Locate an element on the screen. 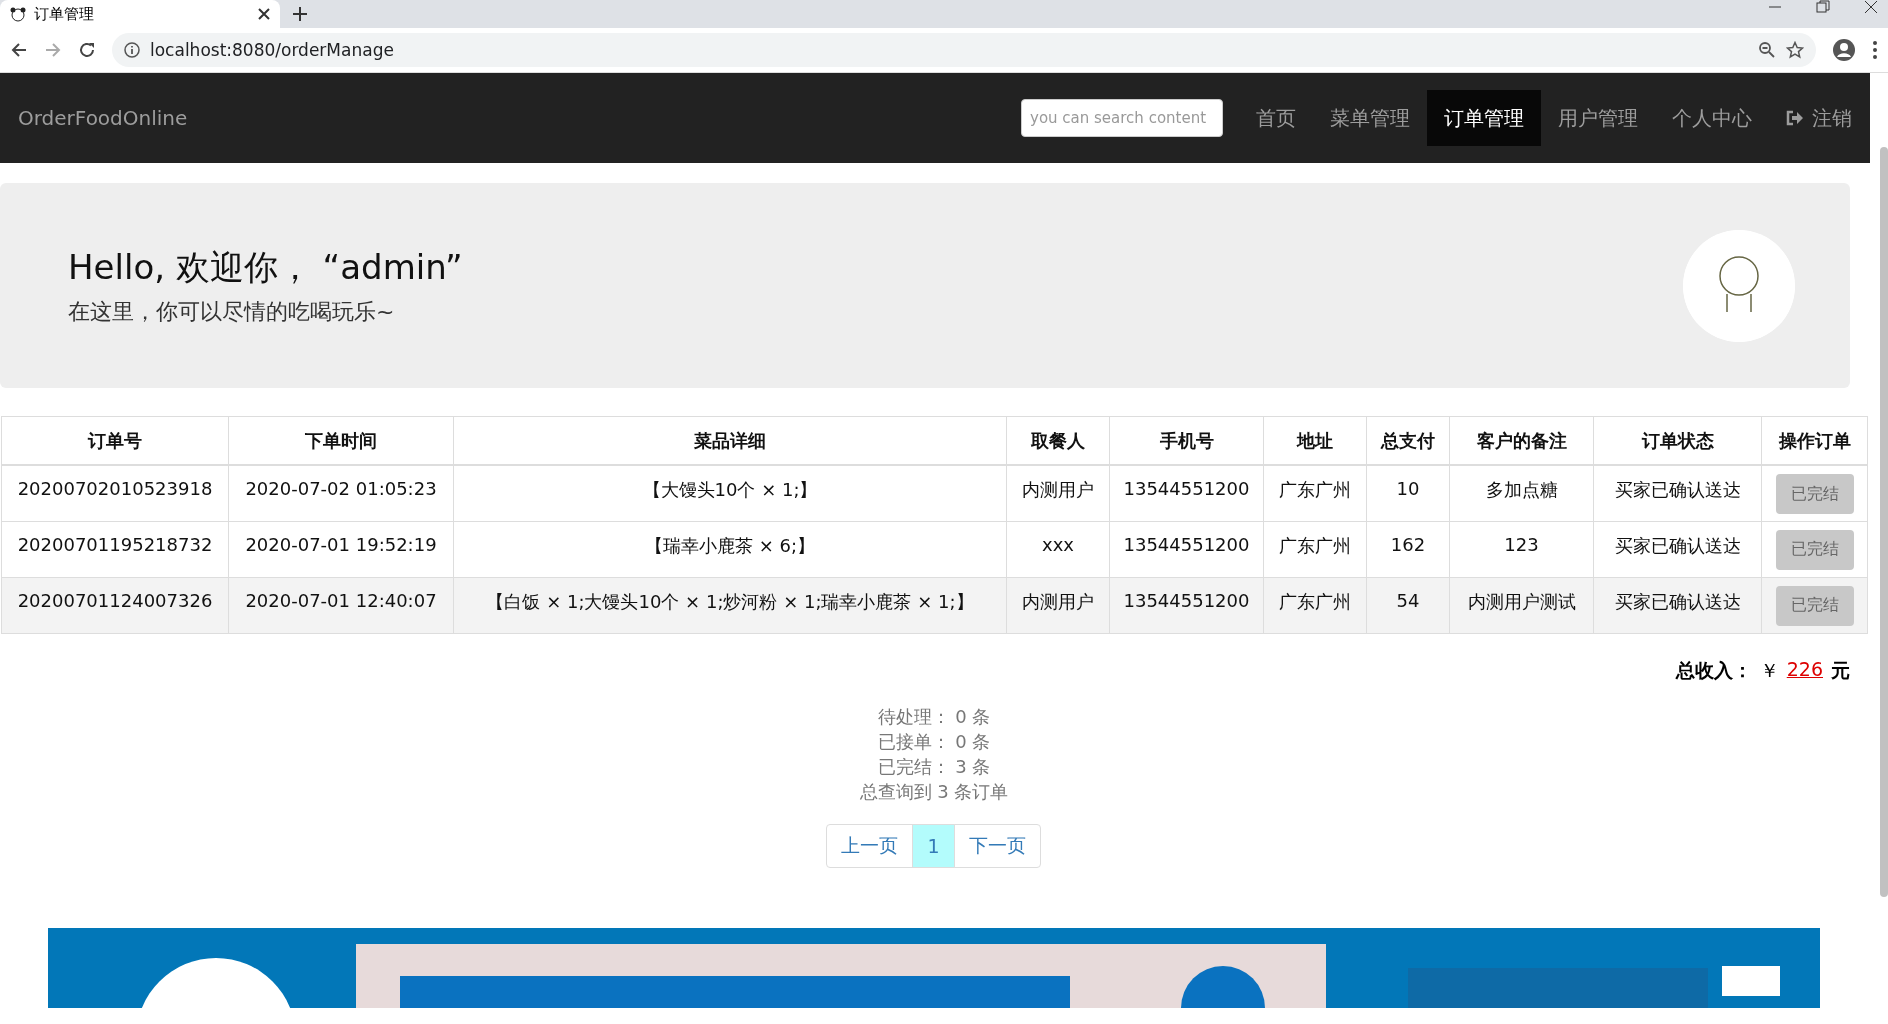  table-cell: 2020-07-01 19:52:19 is located at coordinates (341, 549).